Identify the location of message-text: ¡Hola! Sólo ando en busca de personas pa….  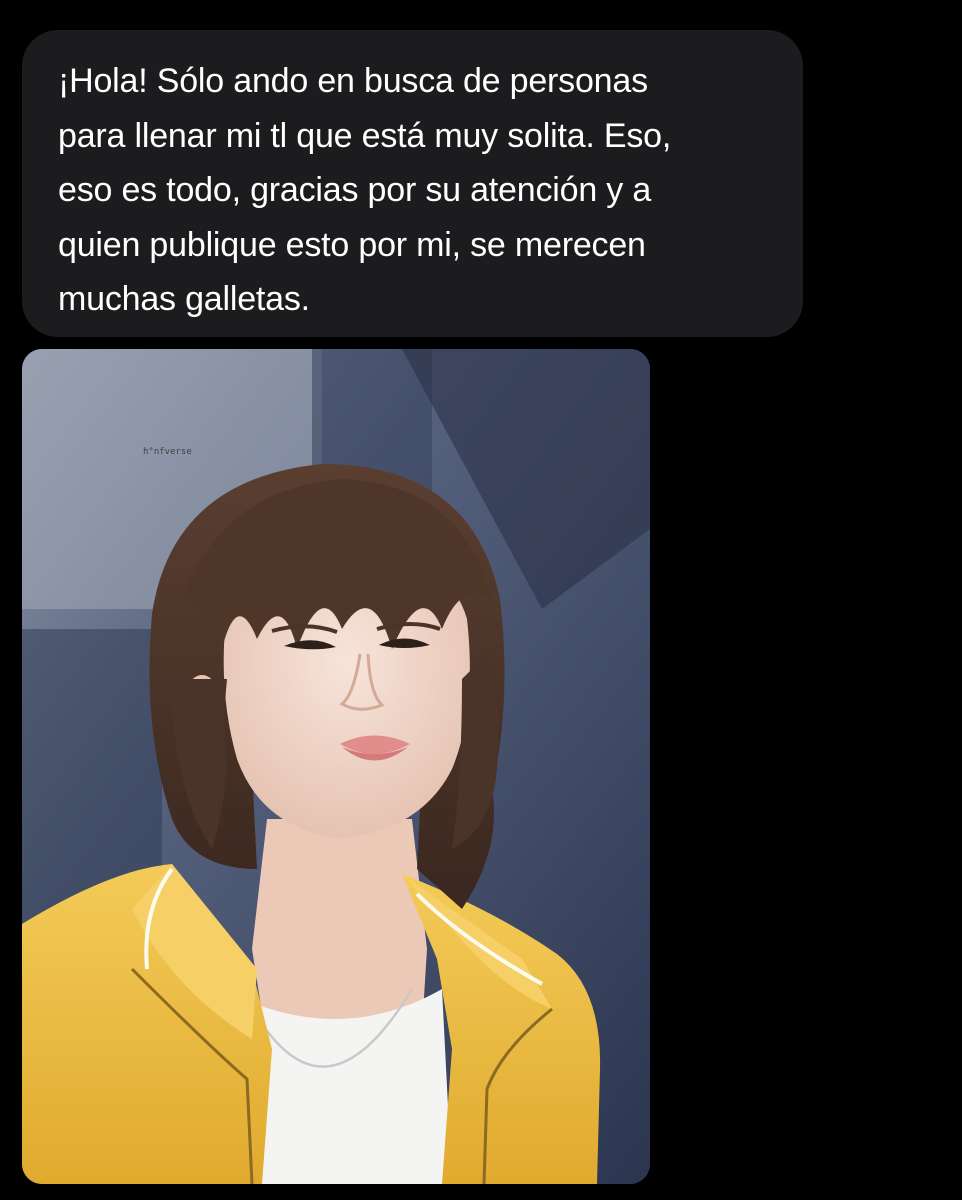
(365, 190).